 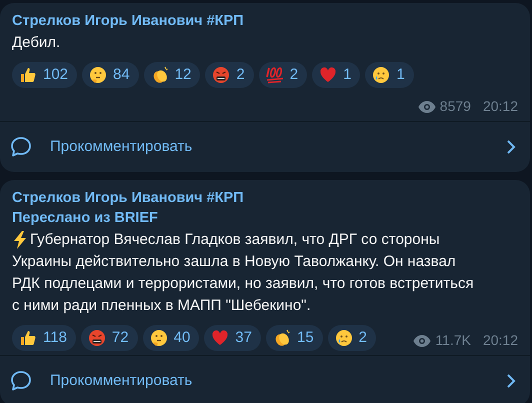 I want to click on reaction-chip: 102, so click(x=45, y=75).